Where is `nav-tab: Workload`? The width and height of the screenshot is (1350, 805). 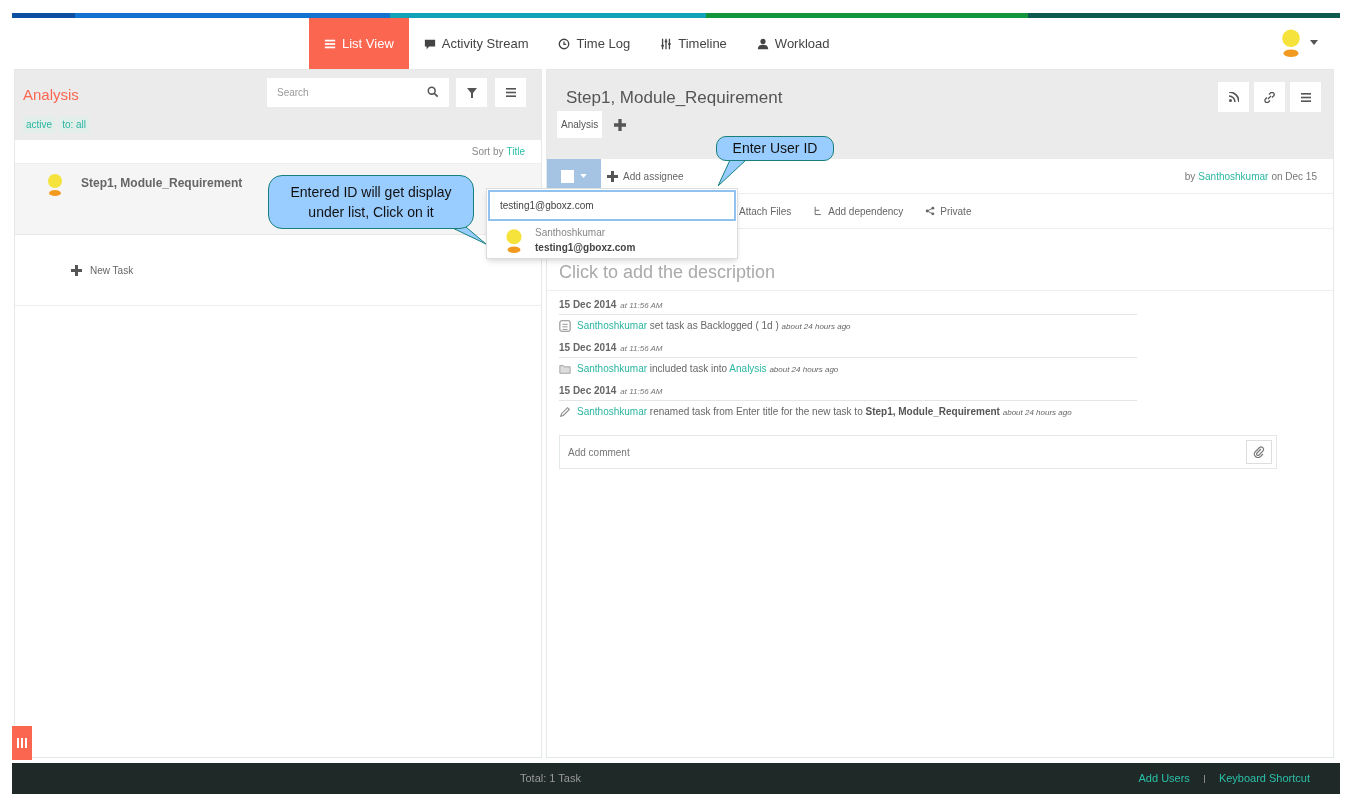 nav-tab: Workload is located at coordinates (793, 43).